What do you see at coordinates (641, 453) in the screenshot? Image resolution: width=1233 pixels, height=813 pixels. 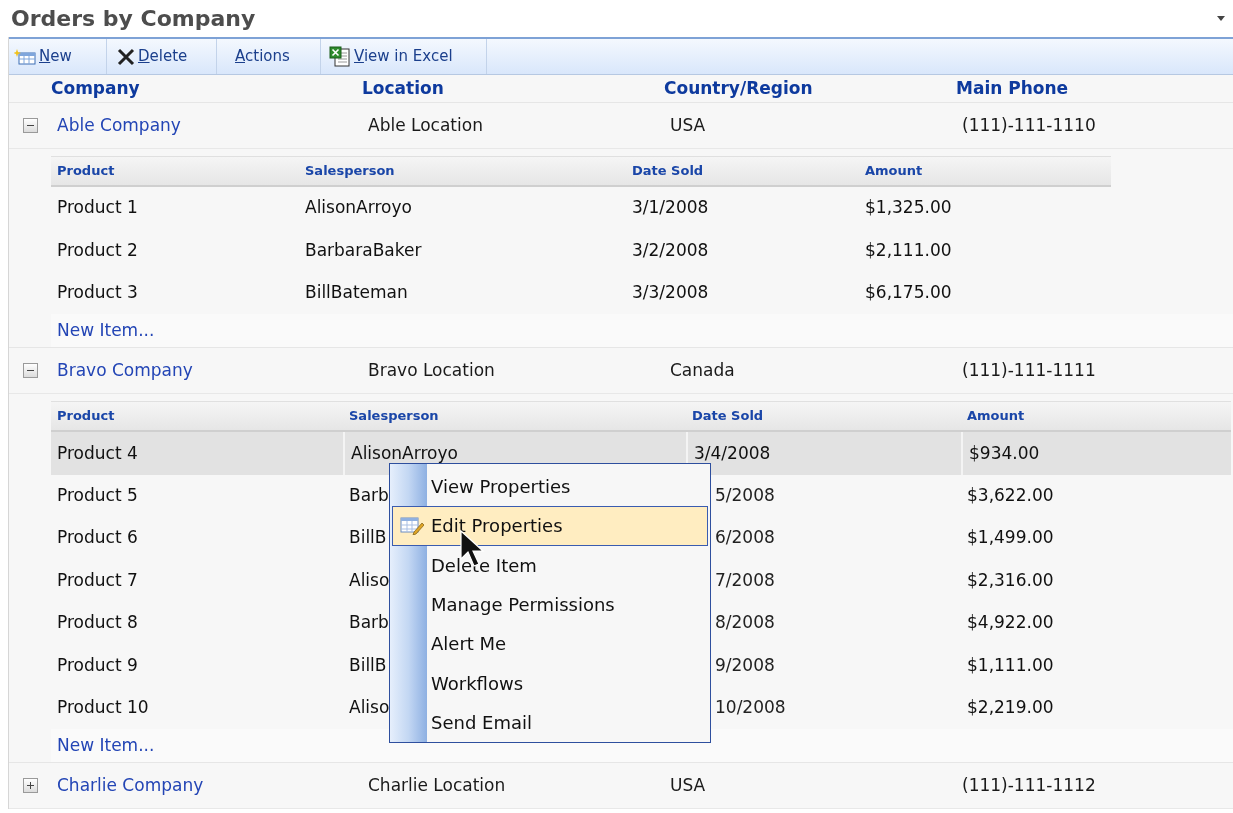 I see `table-row: Product 4 AlisonArroyo 3/4/2008 $934.00` at bounding box center [641, 453].